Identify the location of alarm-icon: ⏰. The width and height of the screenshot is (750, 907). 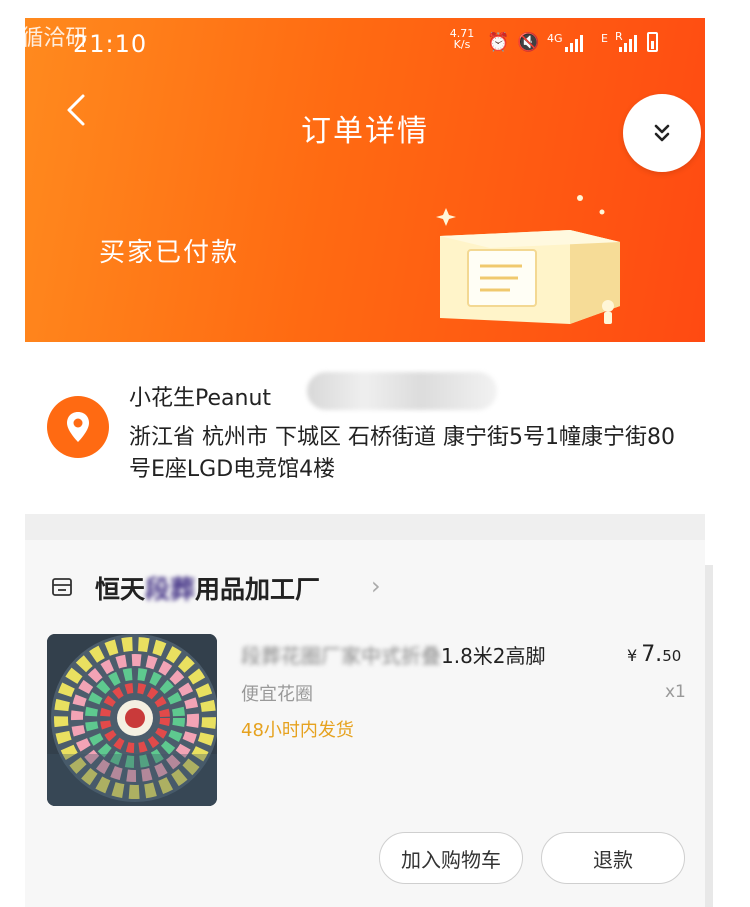
(498, 42).